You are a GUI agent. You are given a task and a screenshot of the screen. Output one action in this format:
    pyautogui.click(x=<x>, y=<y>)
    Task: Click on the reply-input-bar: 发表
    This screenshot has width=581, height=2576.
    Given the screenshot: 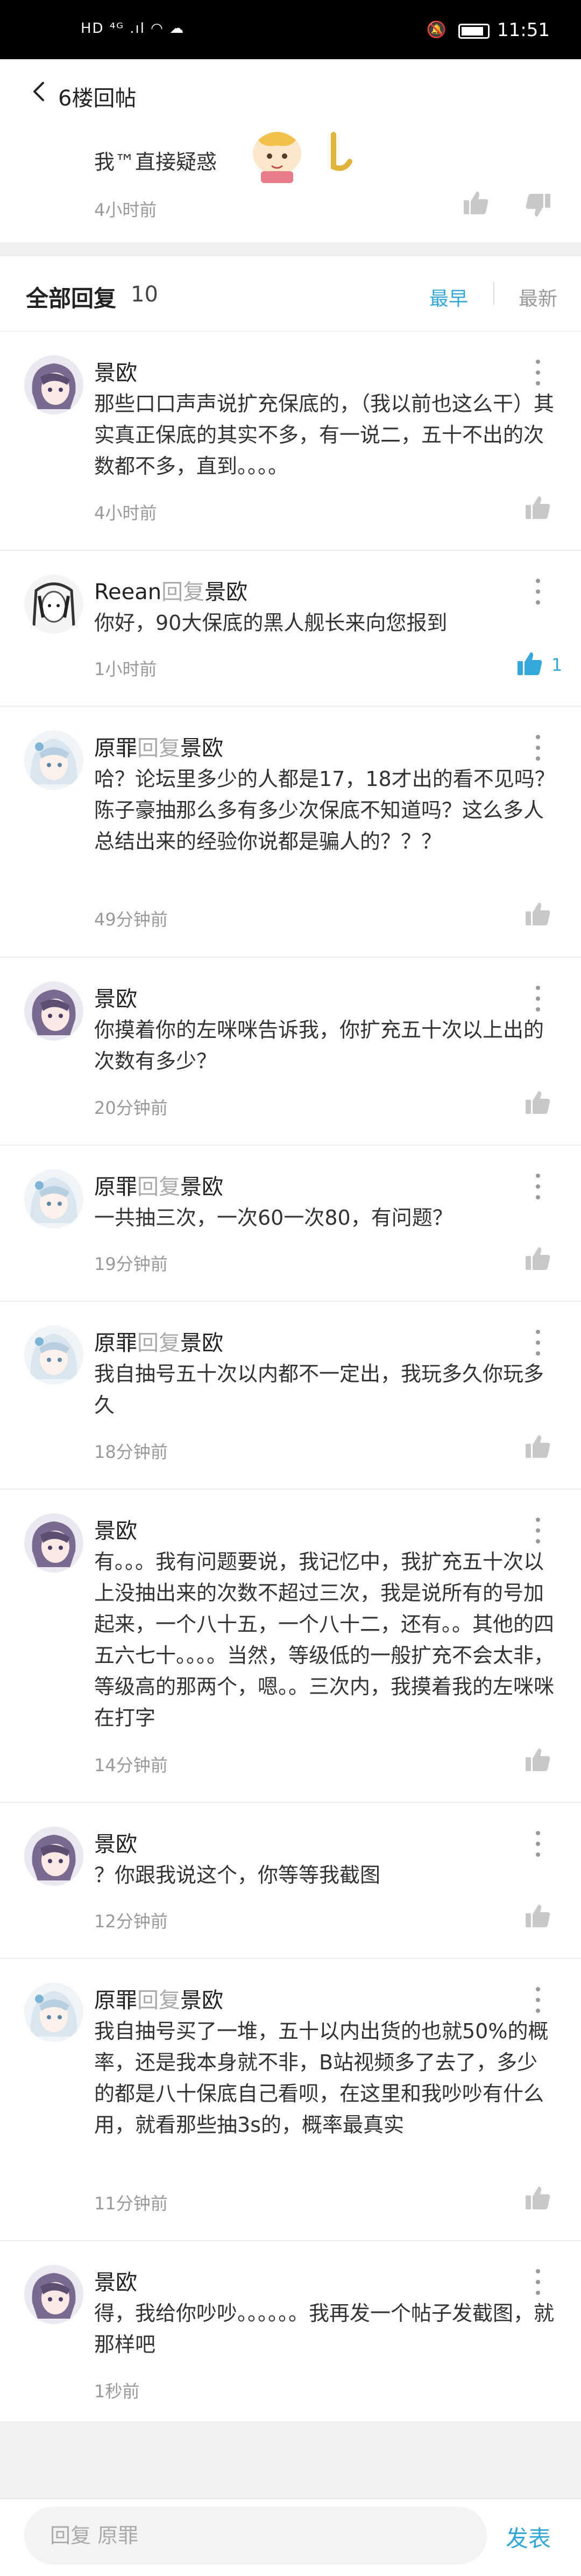 What is the action you would take?
    pyautogui.click(x=290, y=2537)
    